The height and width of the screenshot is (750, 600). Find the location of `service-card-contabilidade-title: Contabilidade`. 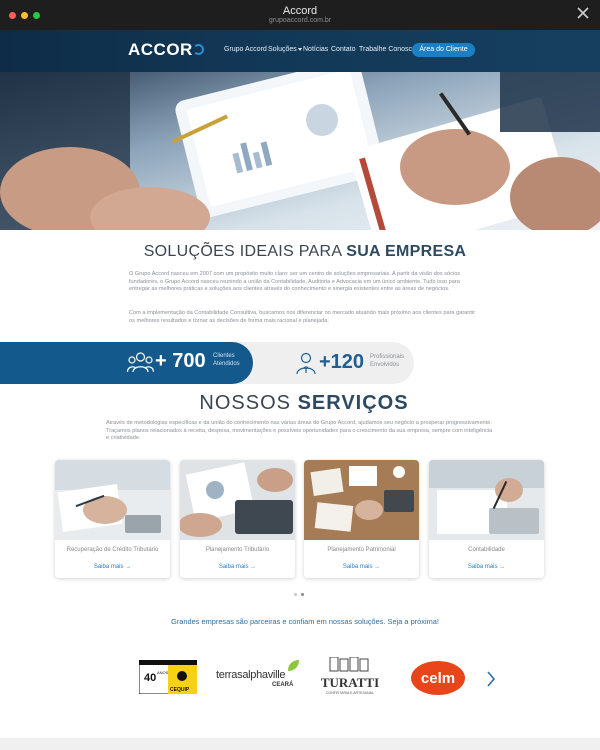

service-card-contabilidade-title: Contabilidade is located at coordinates (486, 550).